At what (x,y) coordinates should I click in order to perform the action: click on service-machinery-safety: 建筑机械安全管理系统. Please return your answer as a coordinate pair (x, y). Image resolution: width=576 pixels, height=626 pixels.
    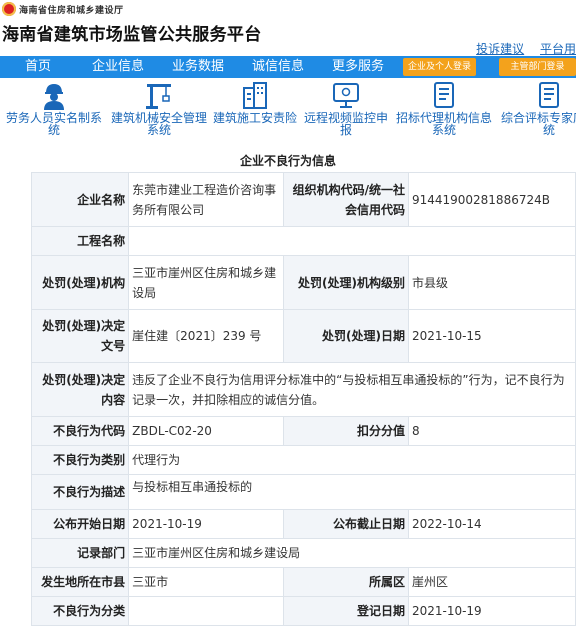
    Looking at the image, I should click on (159, 108).